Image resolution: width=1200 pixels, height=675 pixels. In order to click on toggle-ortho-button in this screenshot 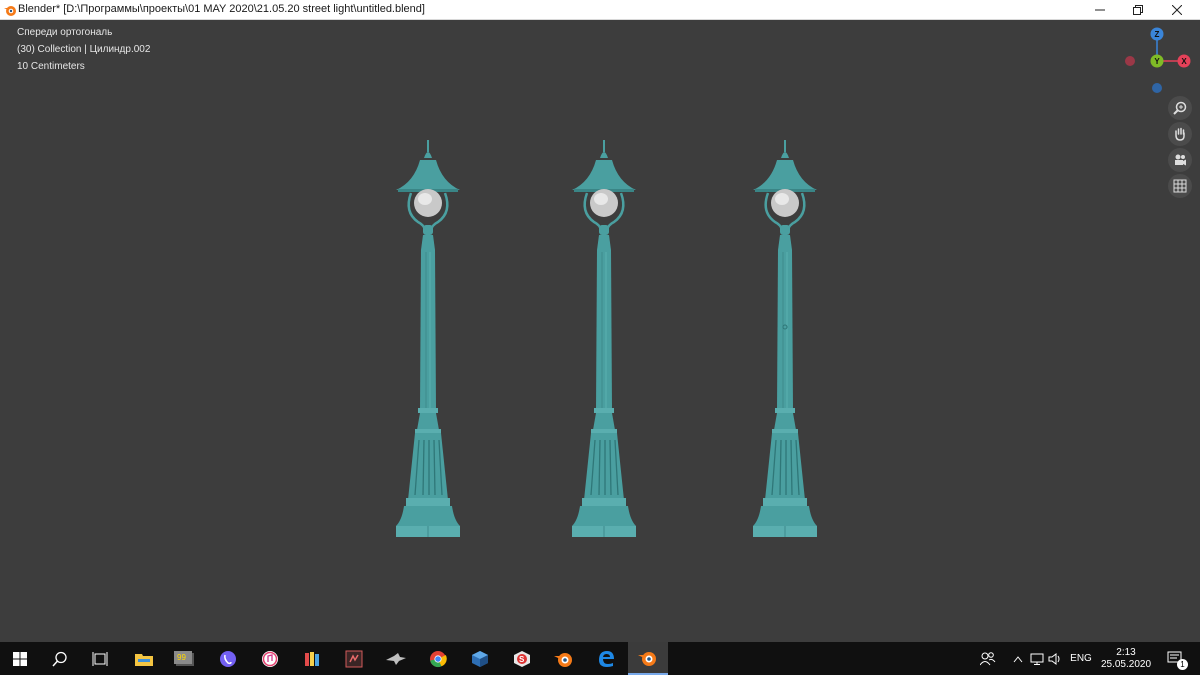, I will do `click(1180, 186)`.